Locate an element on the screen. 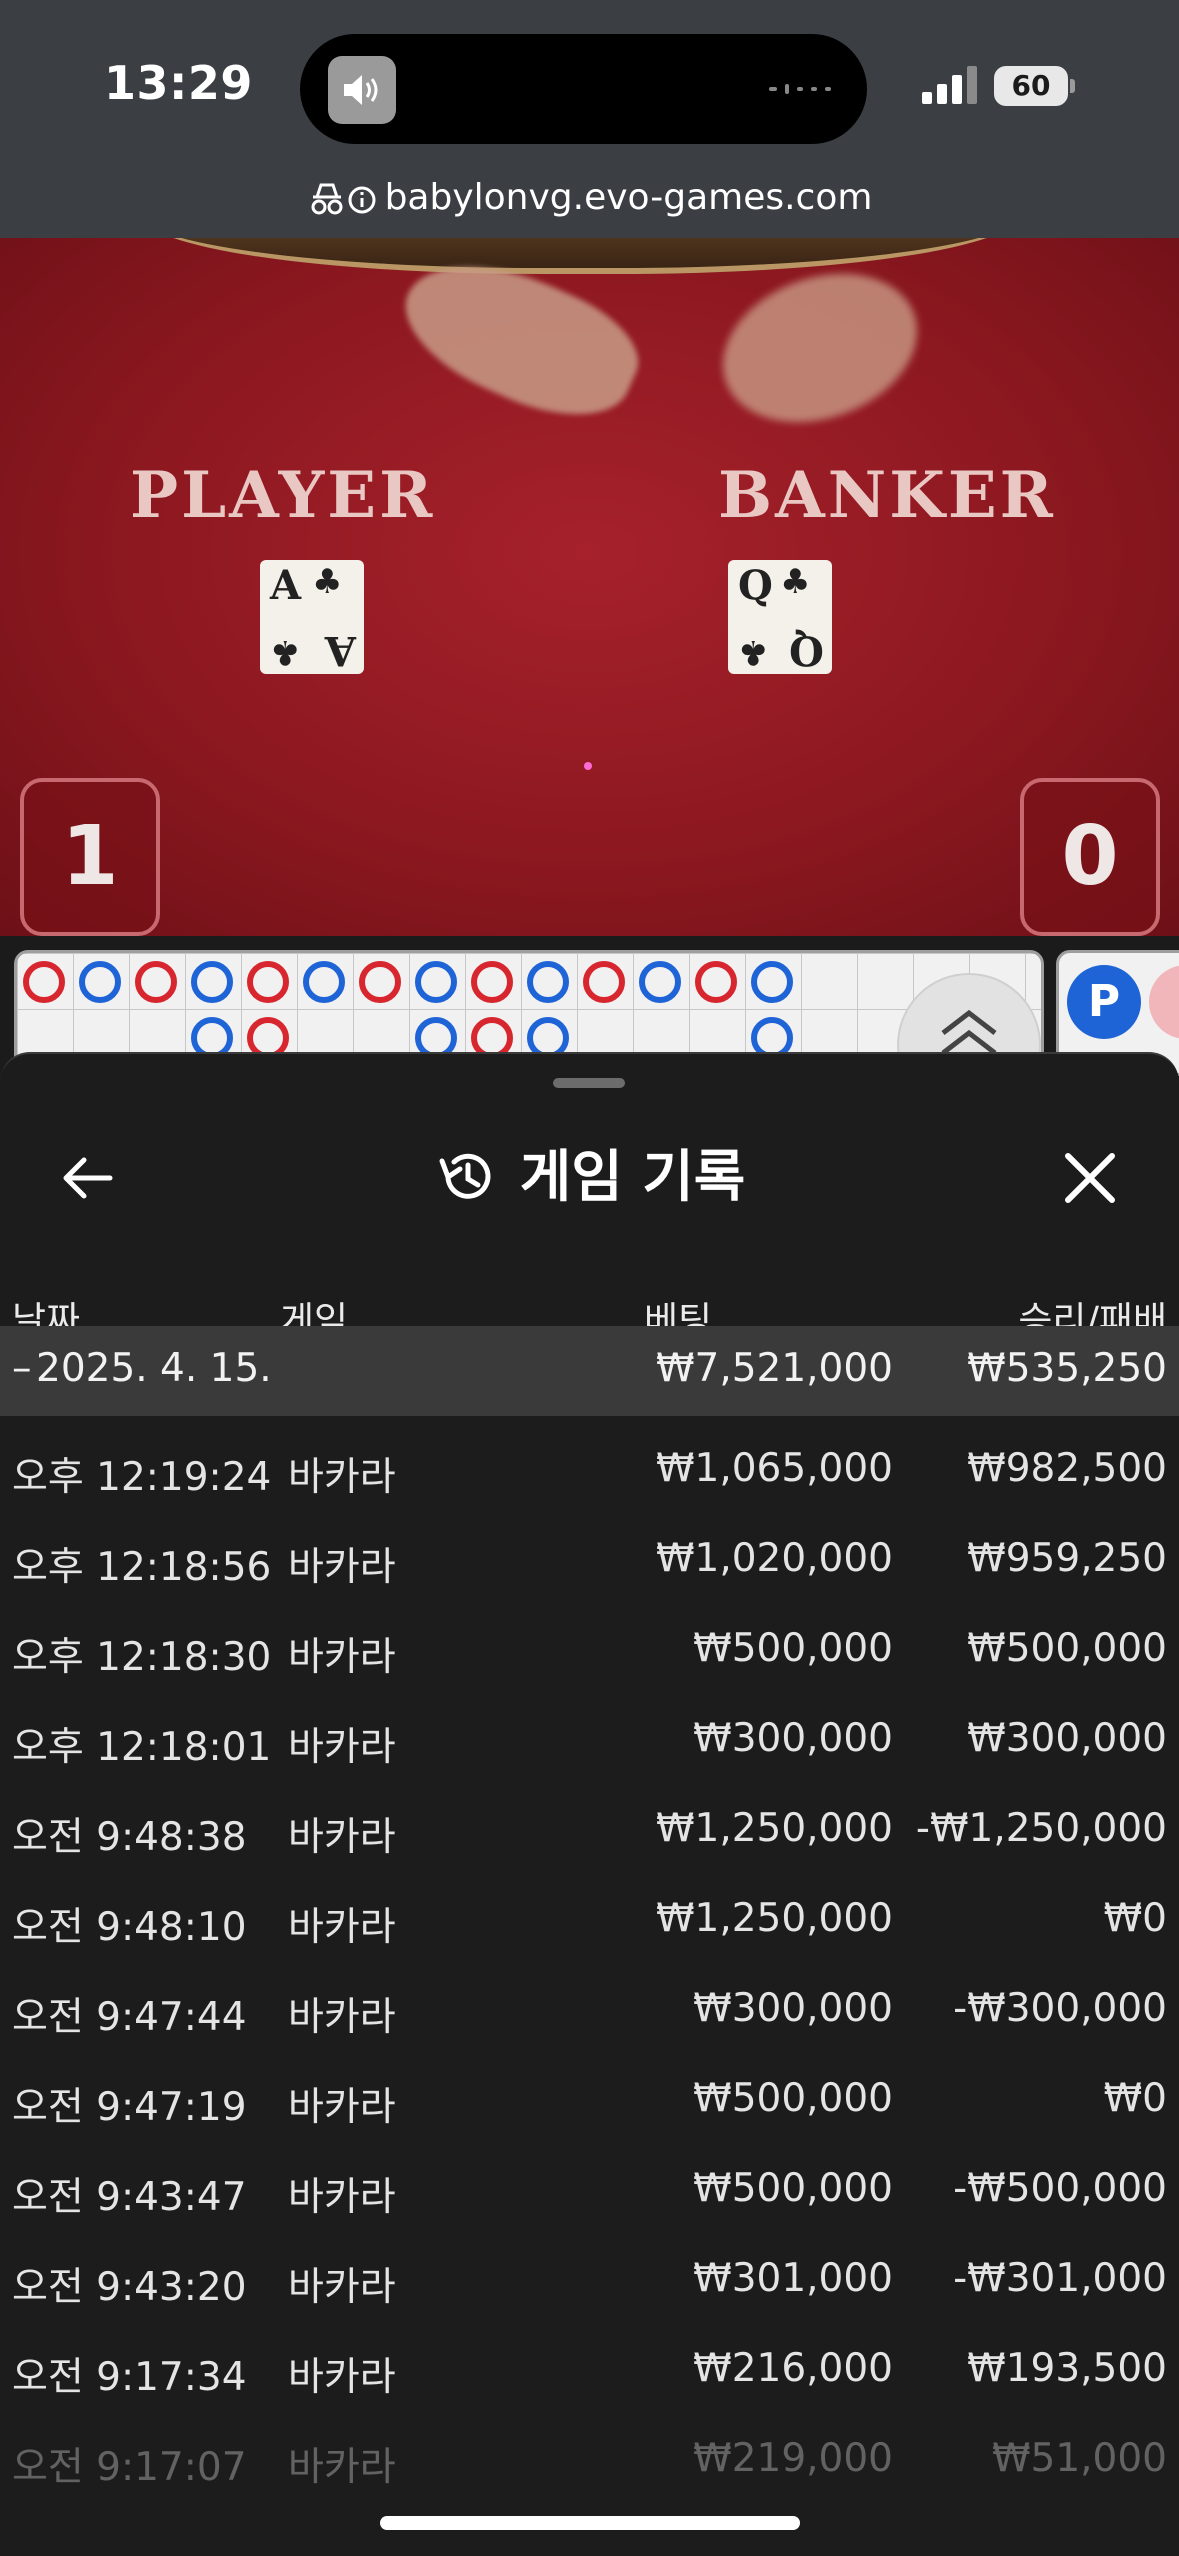 This screenshot has width=1179, height=2556. cellular-signal-icon is located at coordinates (949, 85).